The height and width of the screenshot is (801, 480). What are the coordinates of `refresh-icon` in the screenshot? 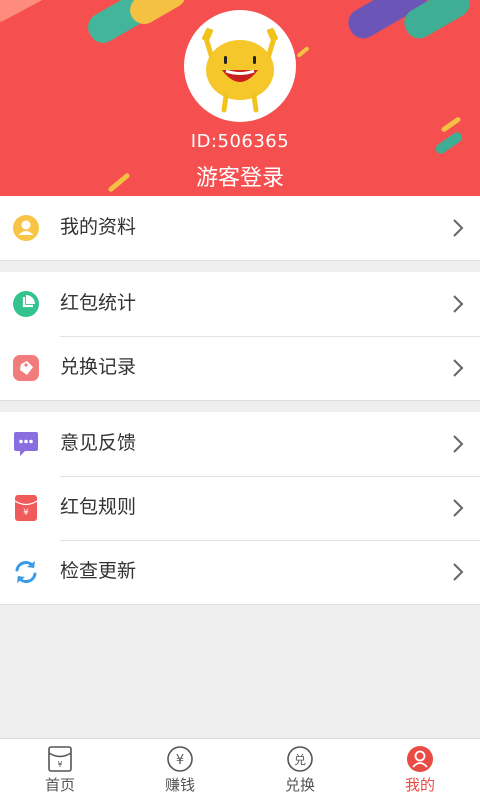 It's located at (26, 572).